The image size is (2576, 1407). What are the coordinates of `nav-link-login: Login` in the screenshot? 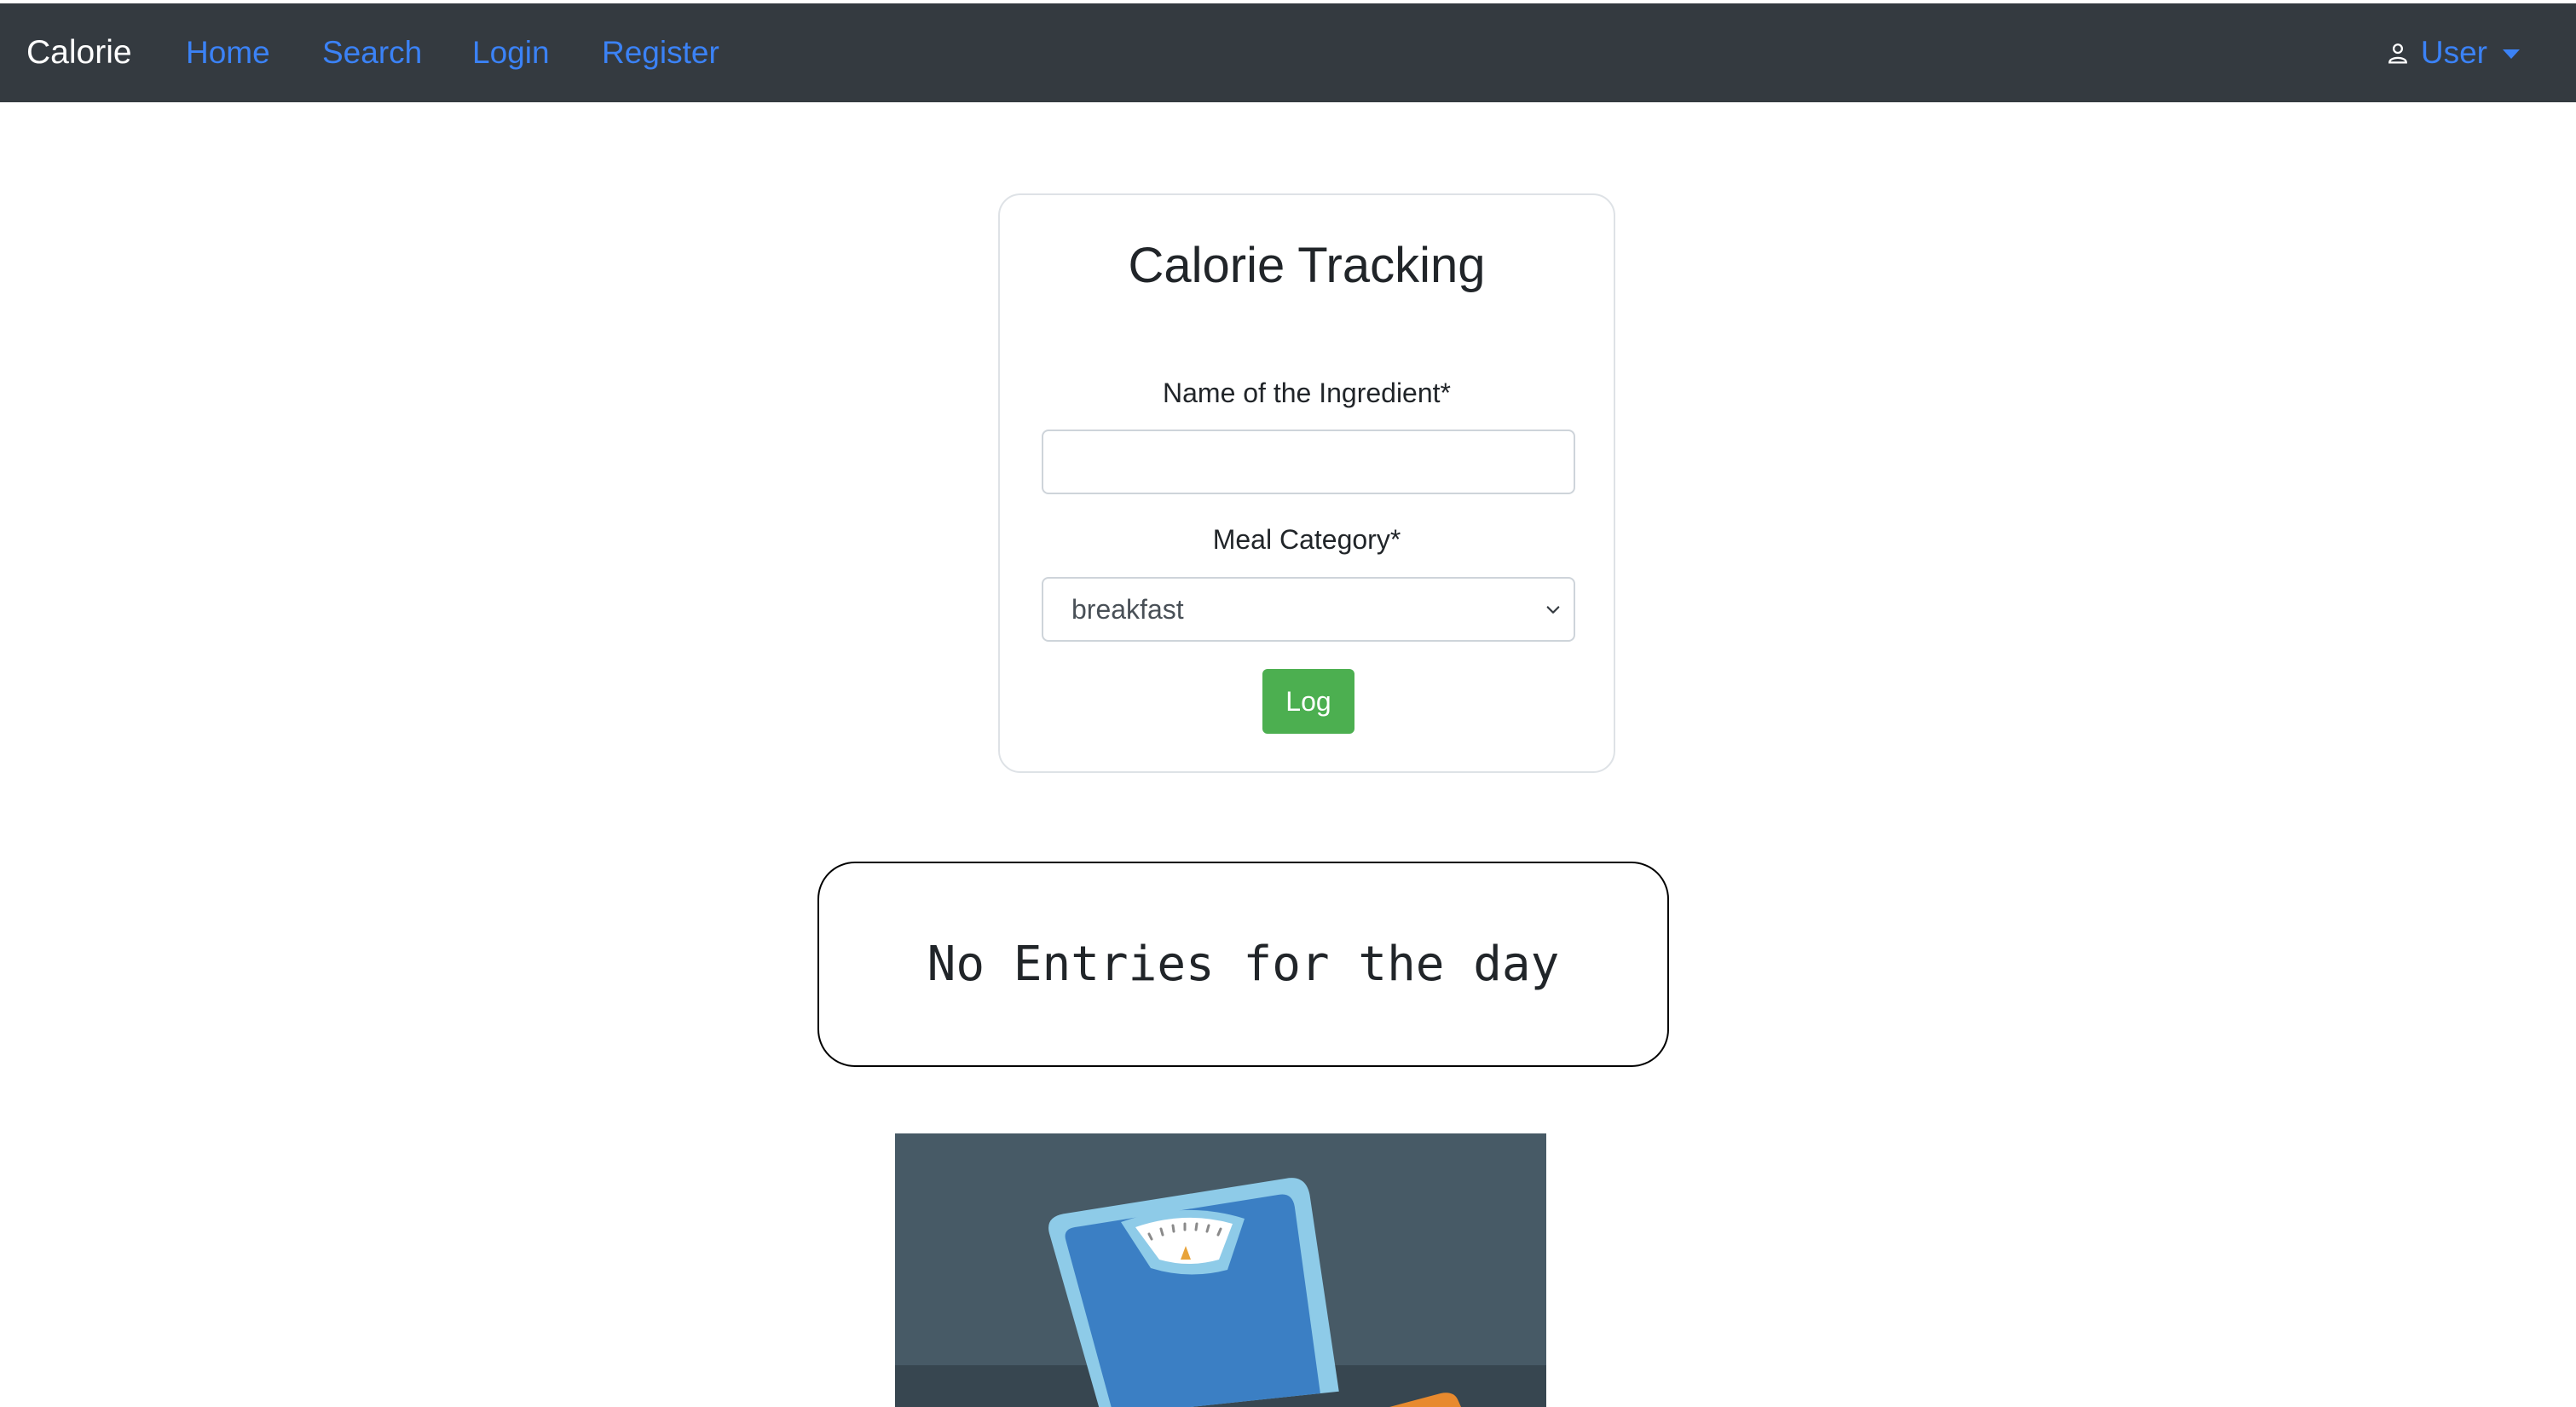 It's located at (511, 52).